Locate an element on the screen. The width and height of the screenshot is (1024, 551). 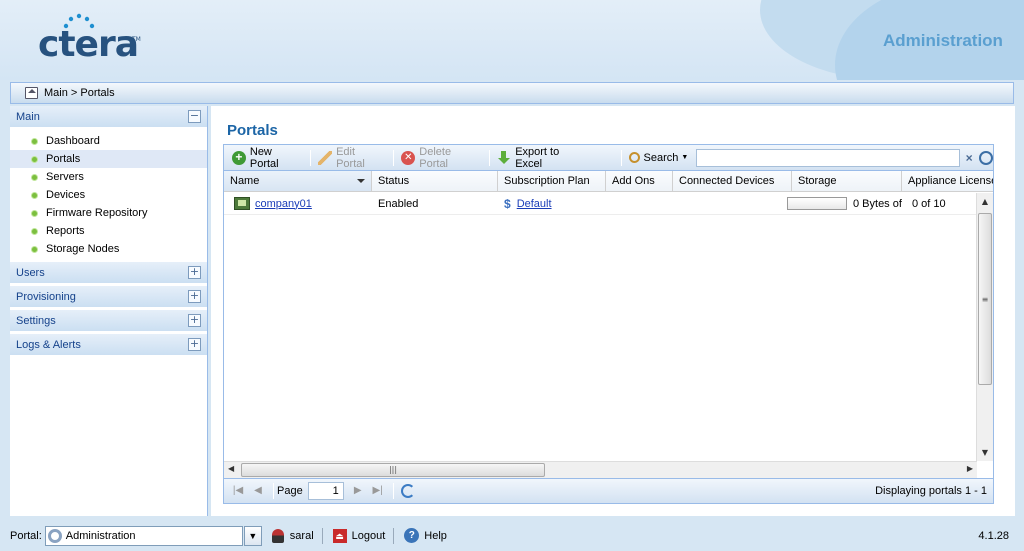
delete-portal-button: ✕ Delete Portal is located at coordinates (441, 158).